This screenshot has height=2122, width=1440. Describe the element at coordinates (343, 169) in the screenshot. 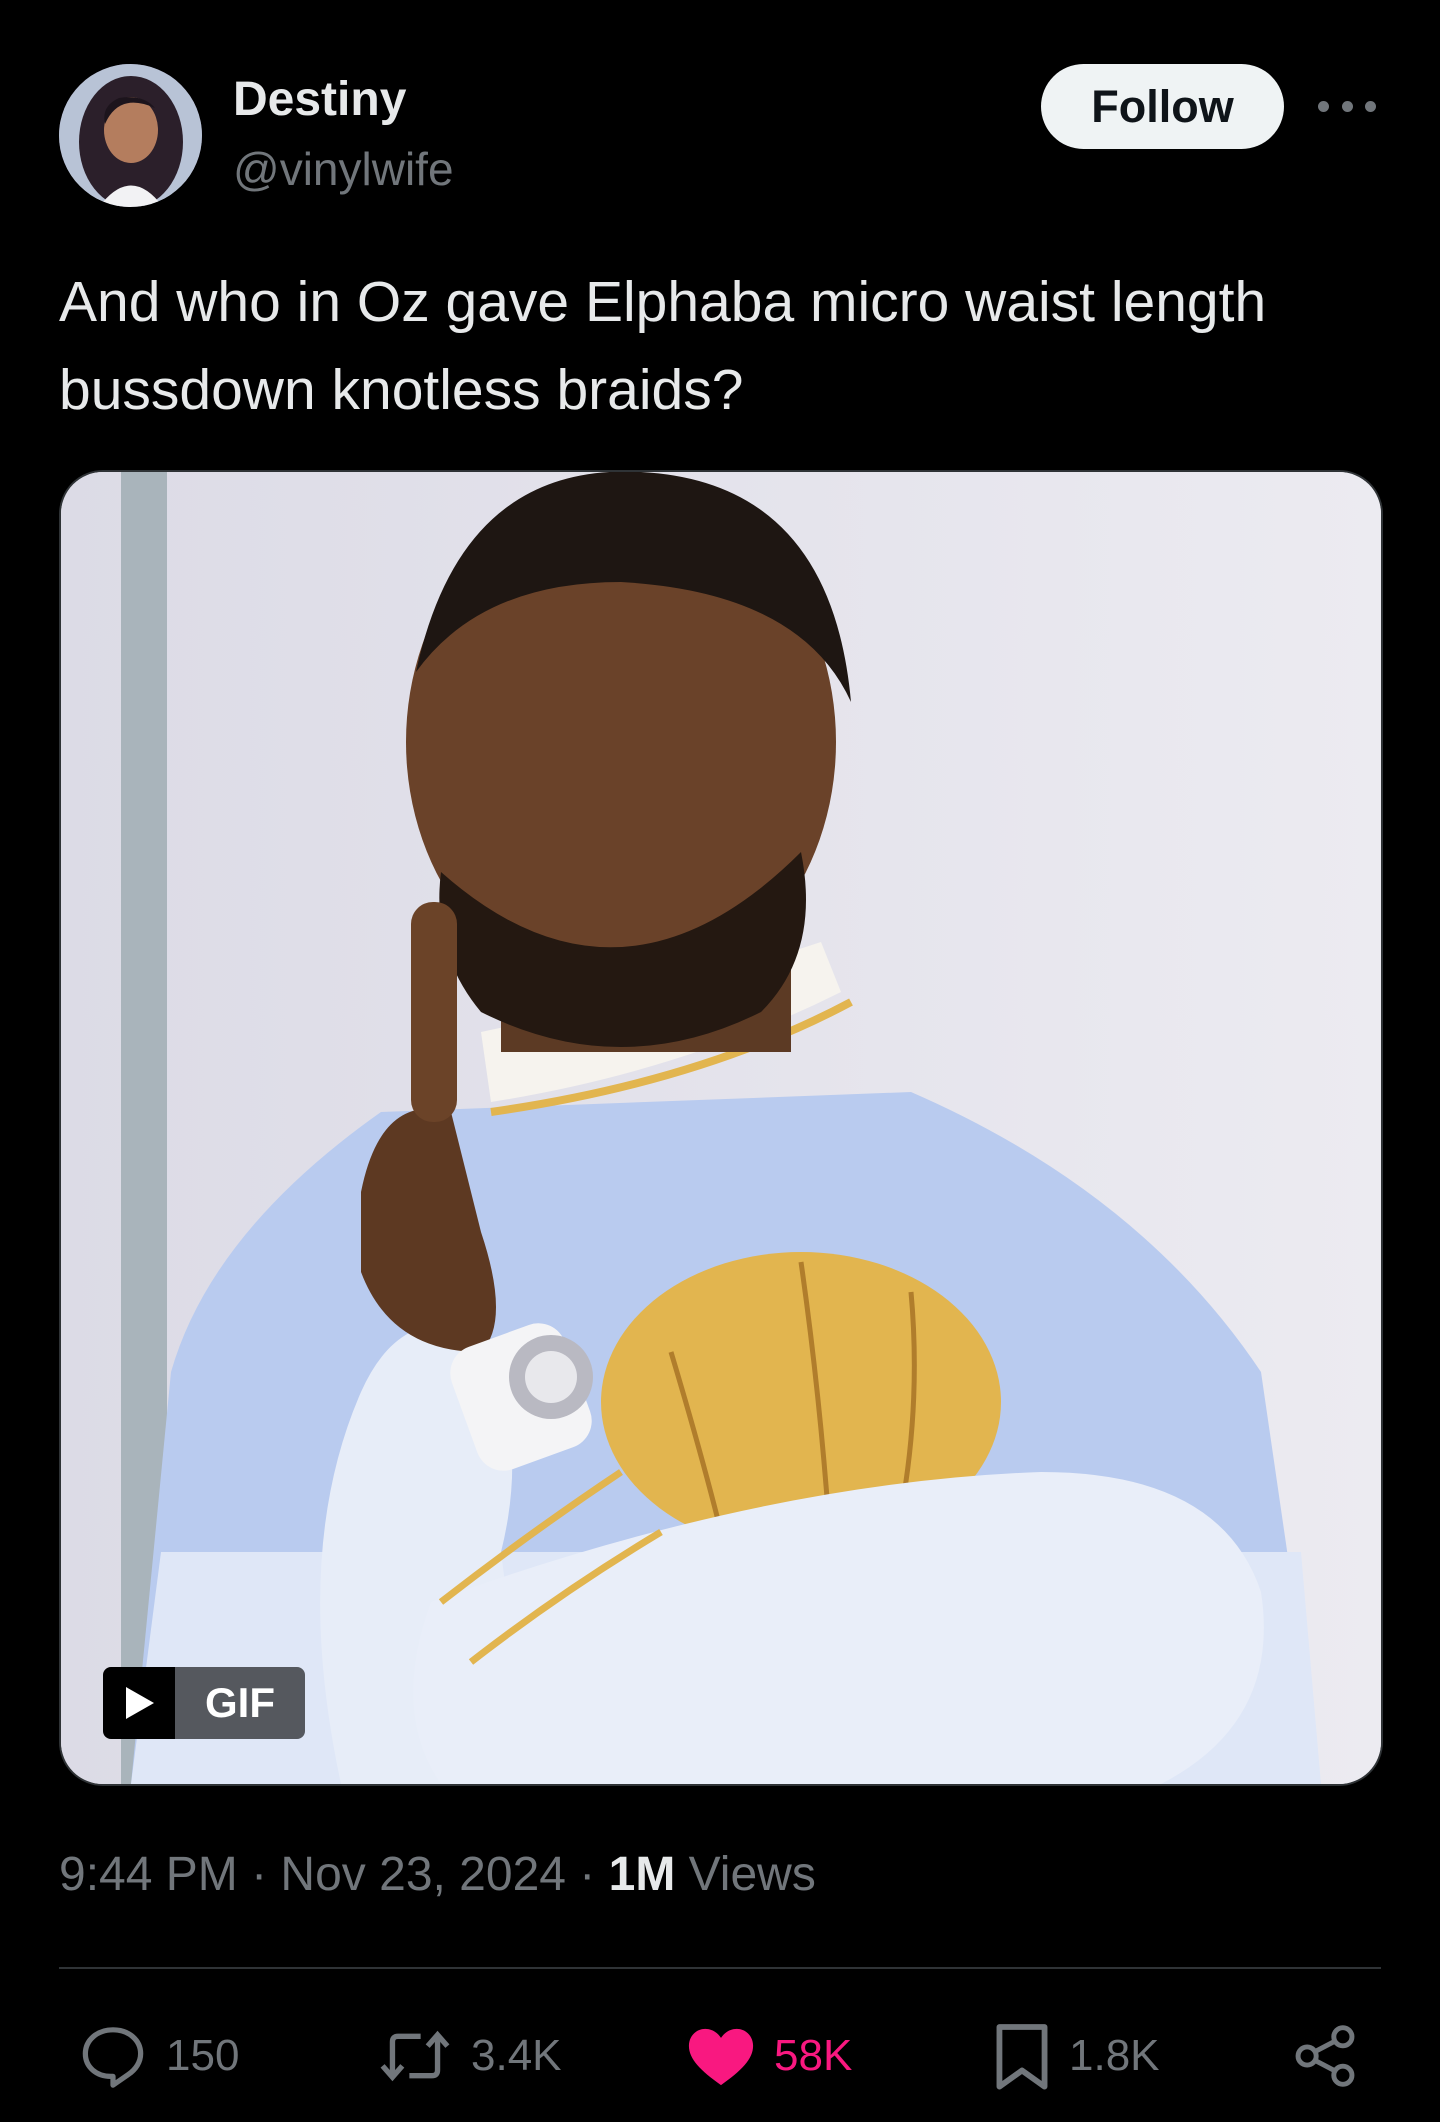

I see `user-handle: @vinylwife` at that location.